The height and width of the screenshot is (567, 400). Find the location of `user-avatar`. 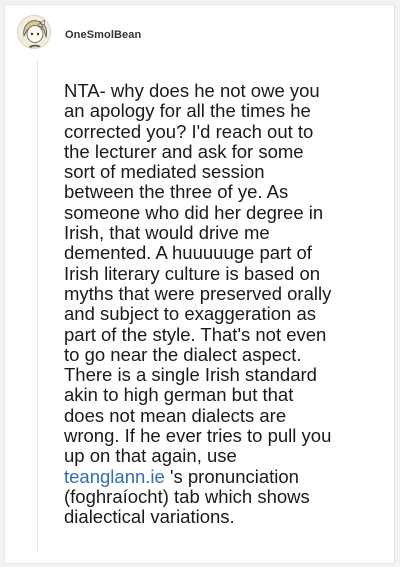

user-avatar is located at coordinates (34, 32).